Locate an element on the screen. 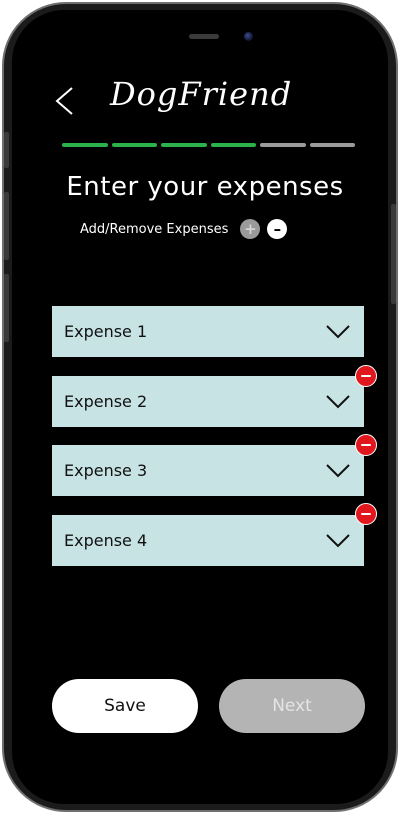 Image resolution: width=403 pixels, height=817 pixels. add-remove-row: Add/Remove Expenses + – is located at coordinates (187, 229).